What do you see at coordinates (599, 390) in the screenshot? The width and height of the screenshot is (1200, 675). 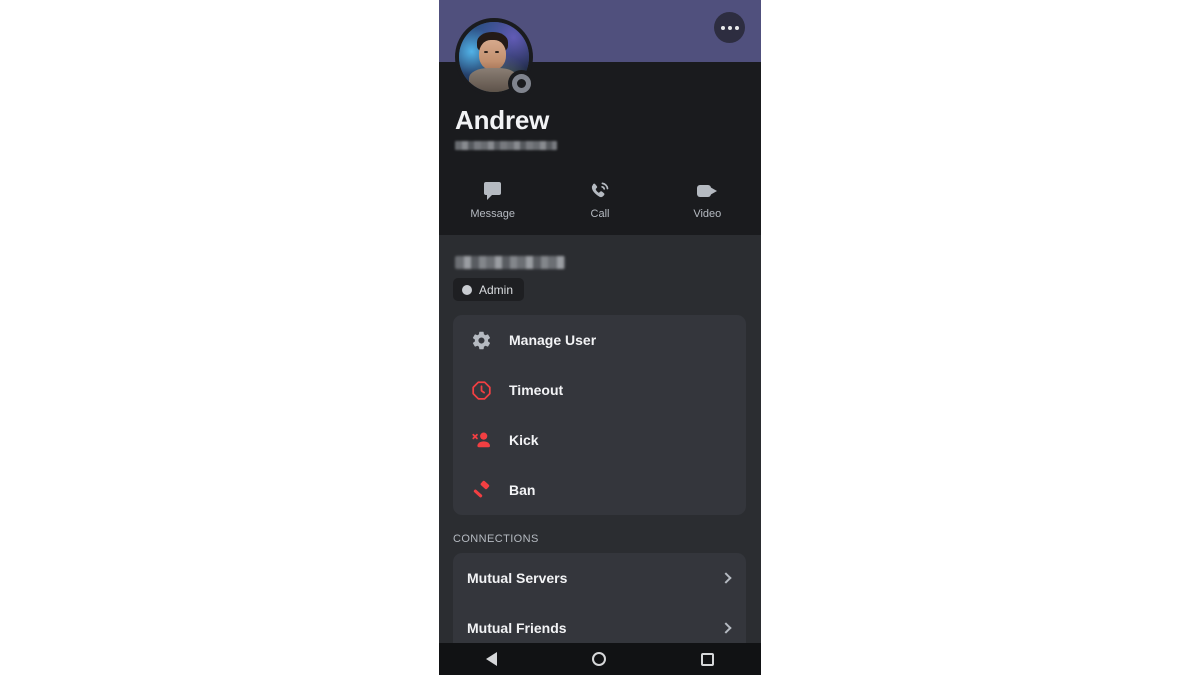 I see `timeout-item: Timeout` at bounding box center [599, 390].